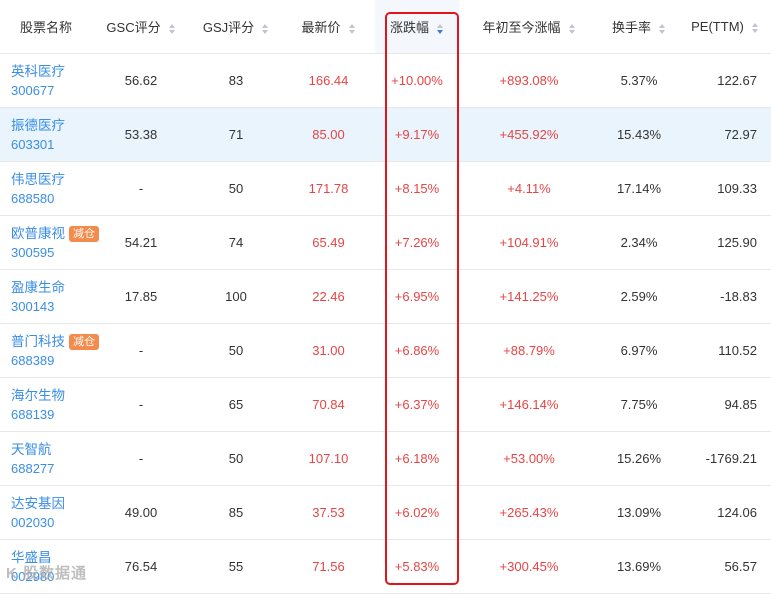  What do you see at coordinates (236, 404) in the screenshot?
I see `gsj-score: 65` at bounding box center [236, 404].